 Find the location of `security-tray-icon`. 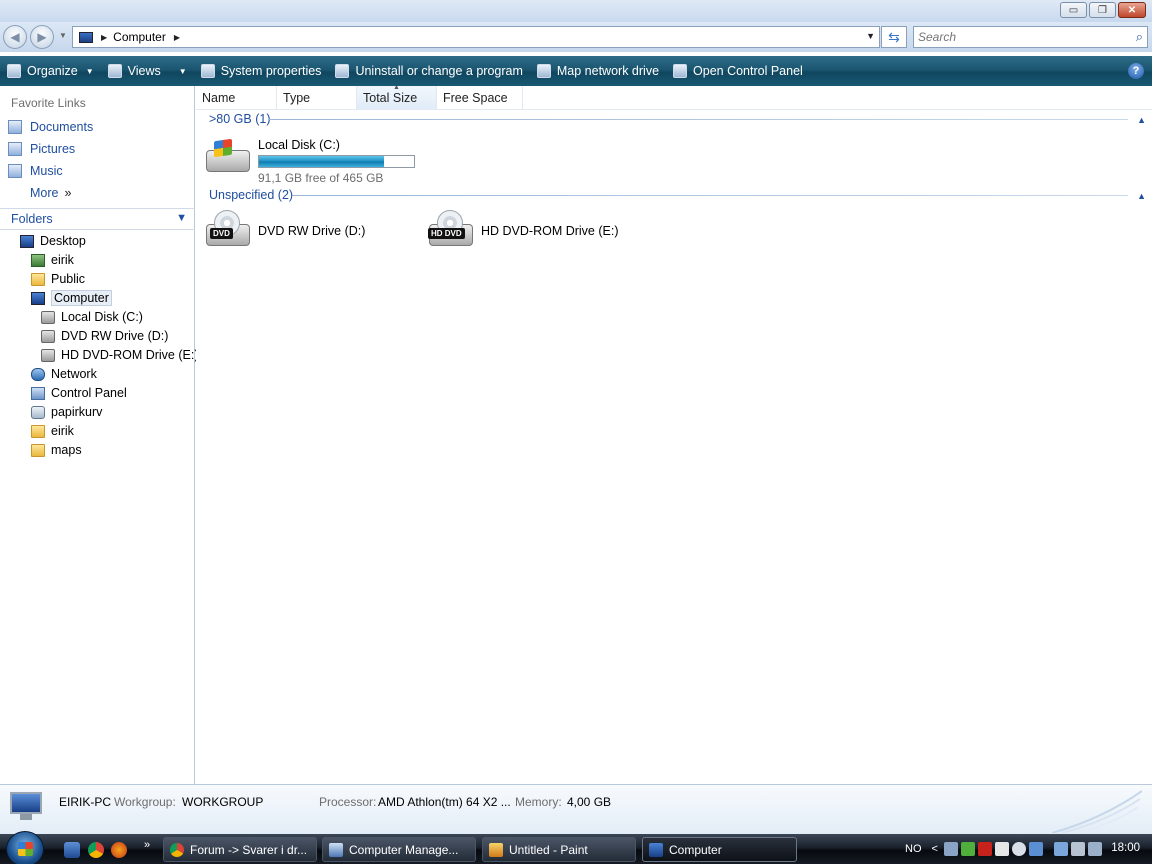

security-tray-icon is located at coordinates (967, 849).